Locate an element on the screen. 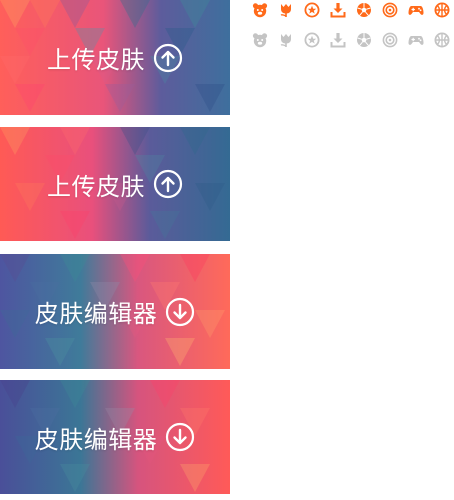 The image size is (454, 500). upload-skin-banner-hover: 上传皮肤 is located at coordinates (115, 184).